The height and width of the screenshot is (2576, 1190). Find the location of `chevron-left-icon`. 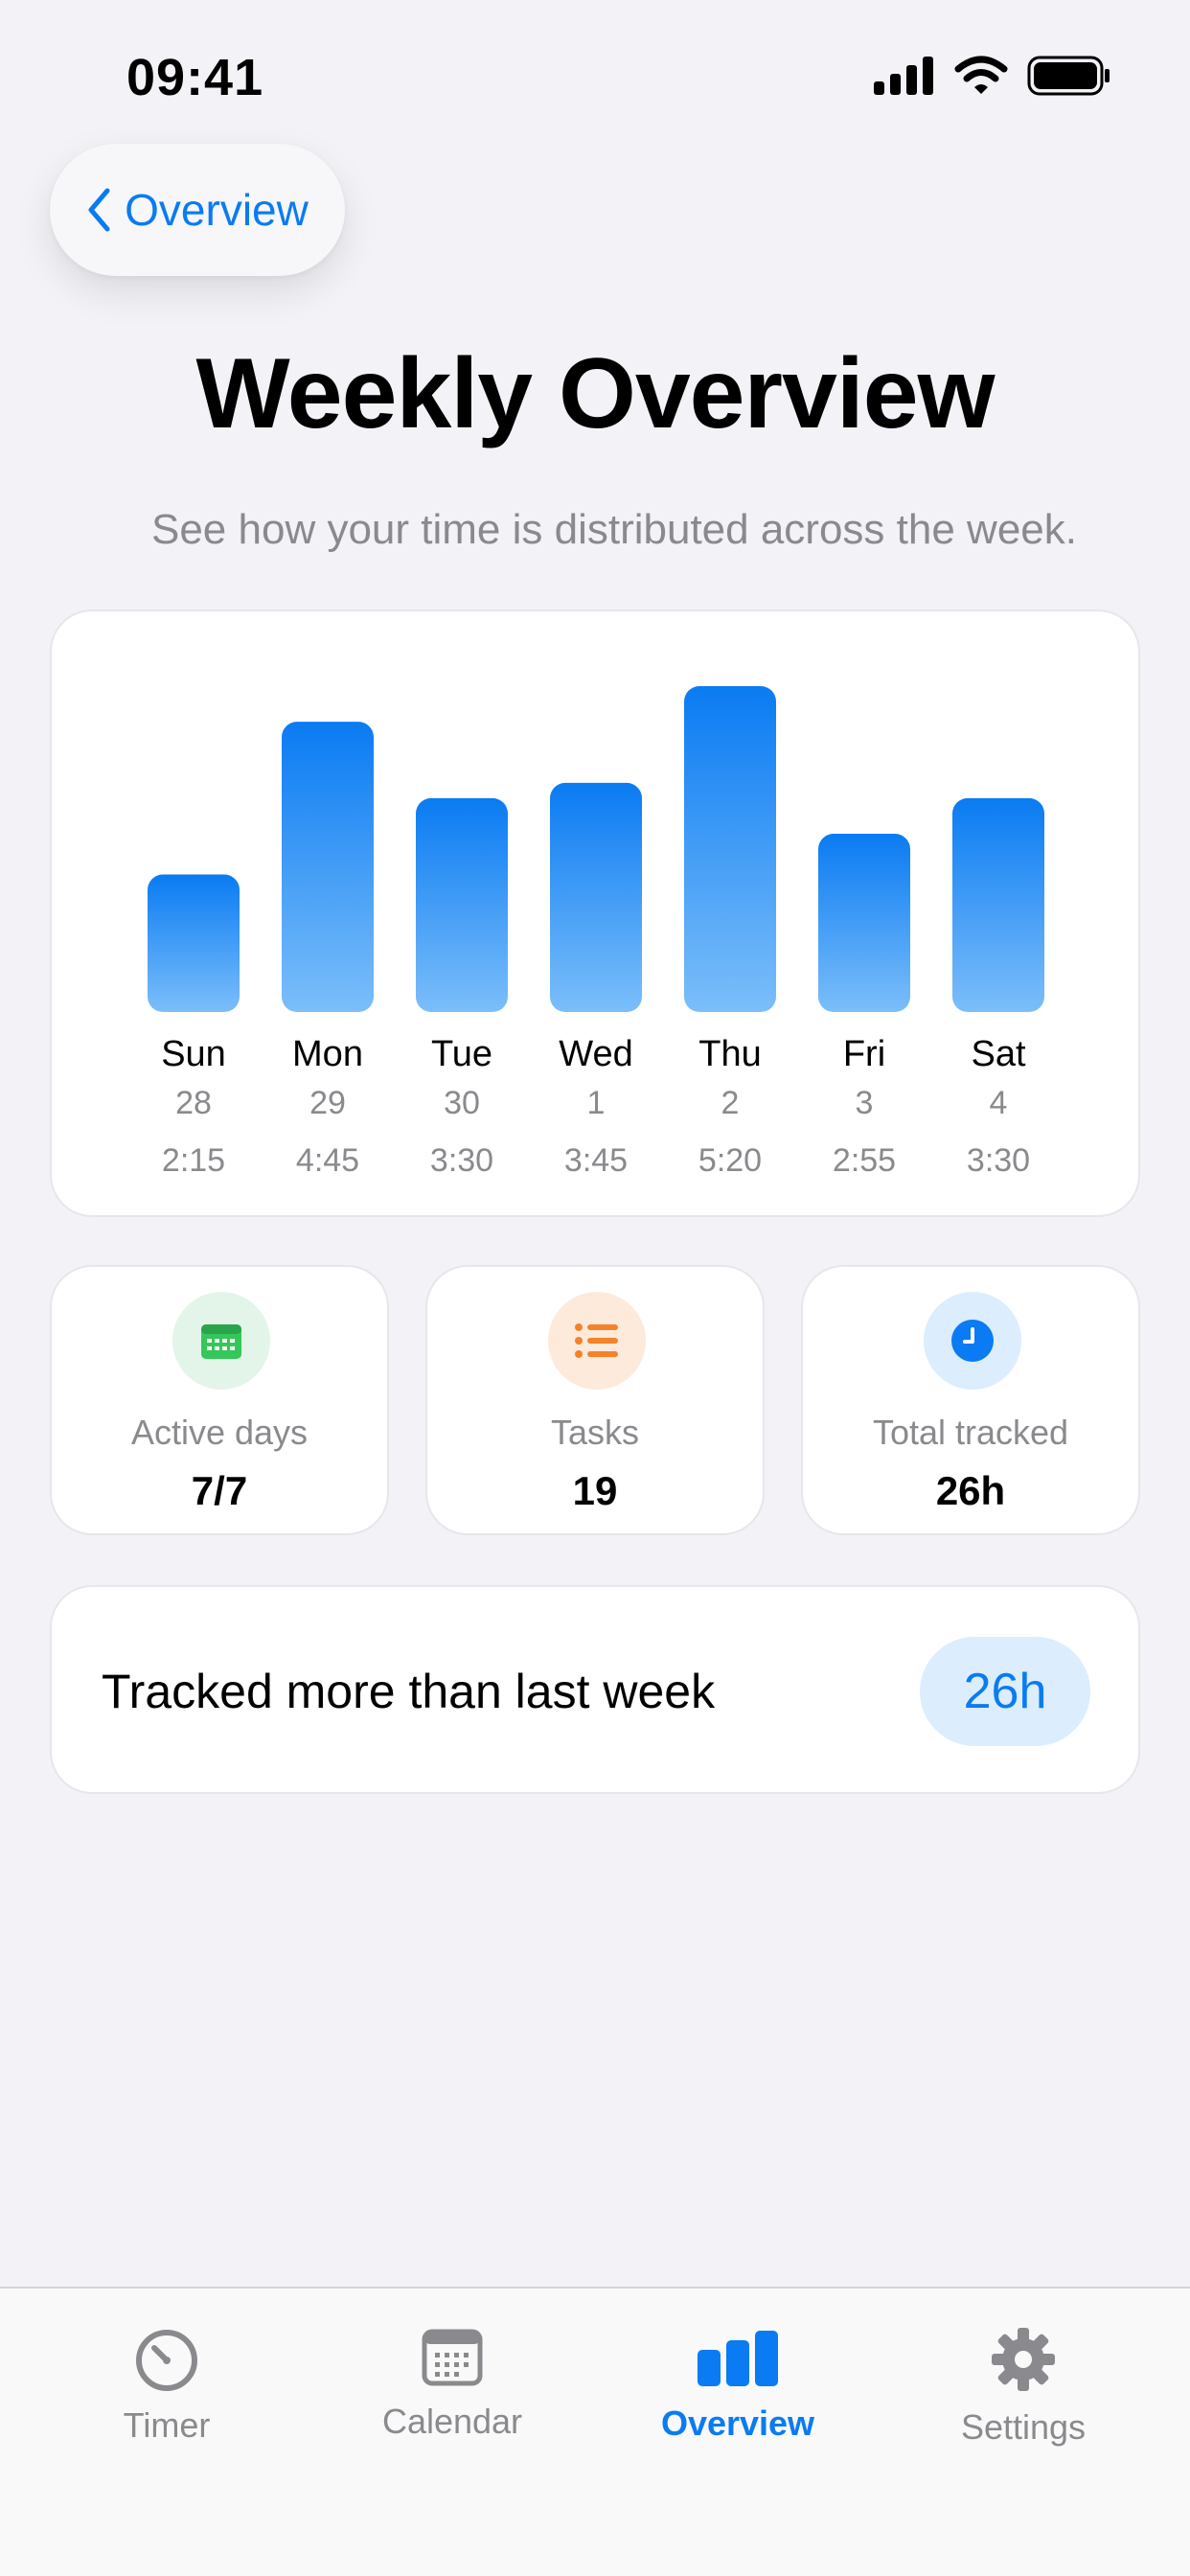

chevron-left-icon is located at coordinates (99, 210).